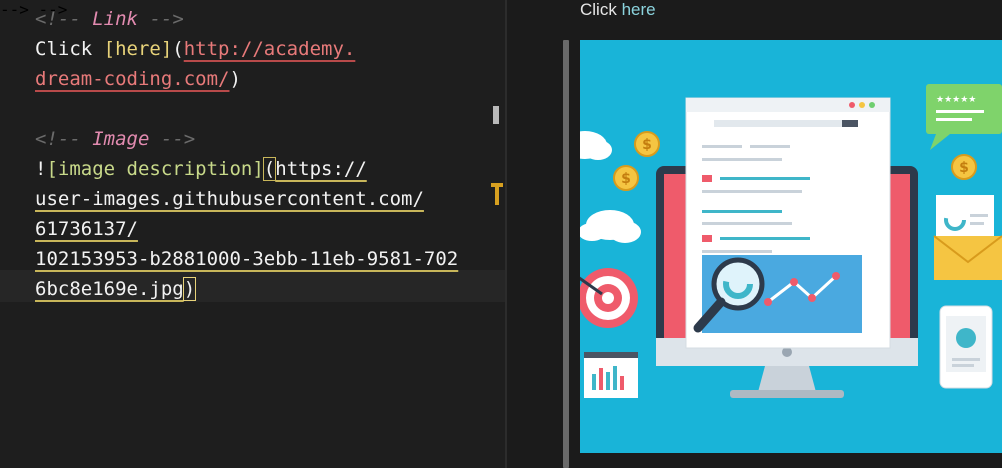 The width and height of the screenshot is (1002, 468). What do you see at coordinates (601, 9) in the screenshot?
I see `preview-click-prefix: Click` at bounding box center [601, 9].